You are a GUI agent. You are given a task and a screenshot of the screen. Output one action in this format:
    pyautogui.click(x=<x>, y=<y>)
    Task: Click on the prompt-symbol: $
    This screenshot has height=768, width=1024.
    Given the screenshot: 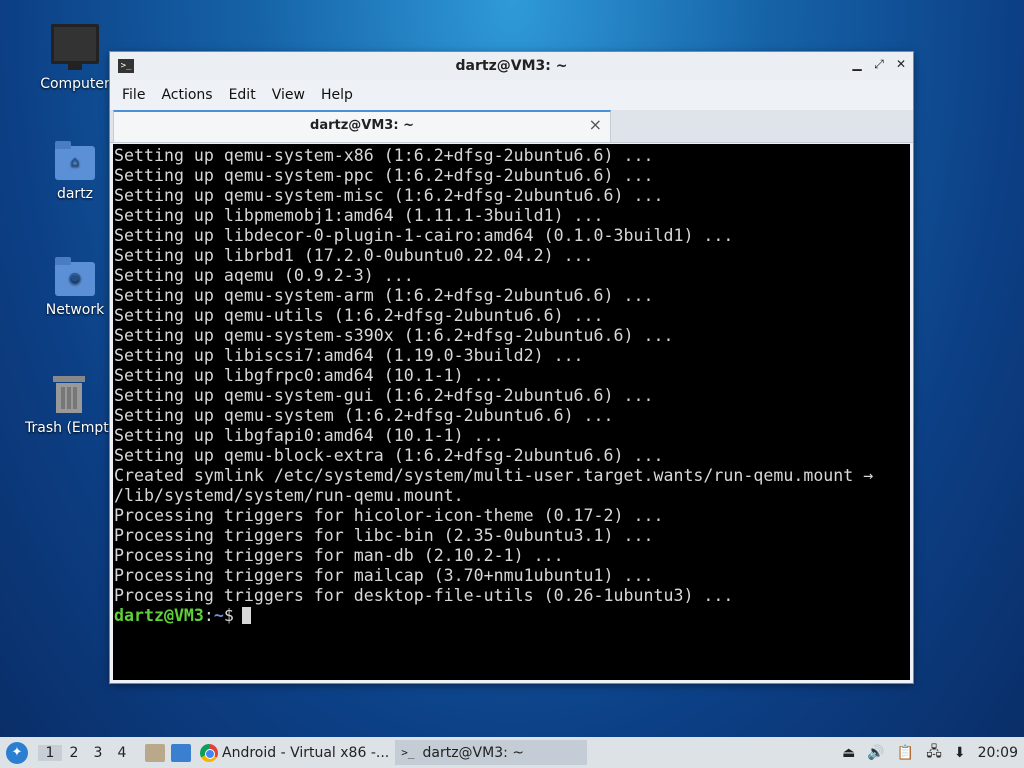 What is the action you would take?
    pyautogui.click(x=228, y=615)
    